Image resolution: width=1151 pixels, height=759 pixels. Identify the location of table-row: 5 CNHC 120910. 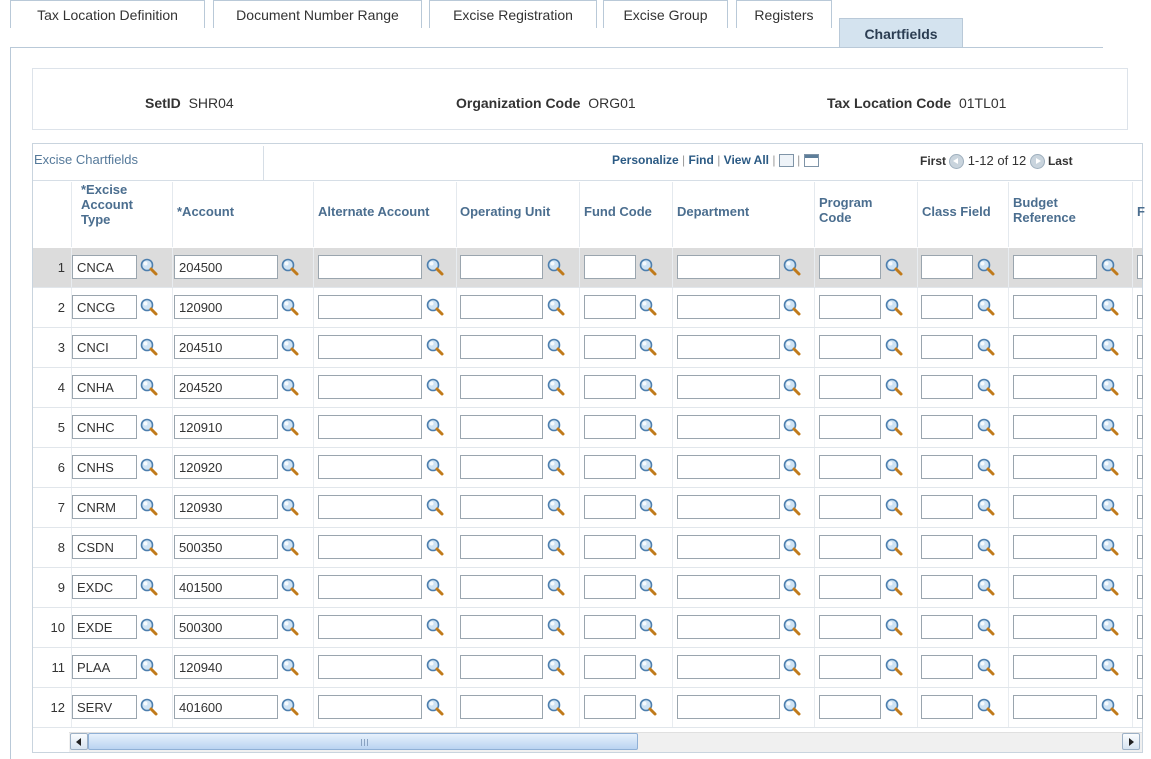
(588, 428).